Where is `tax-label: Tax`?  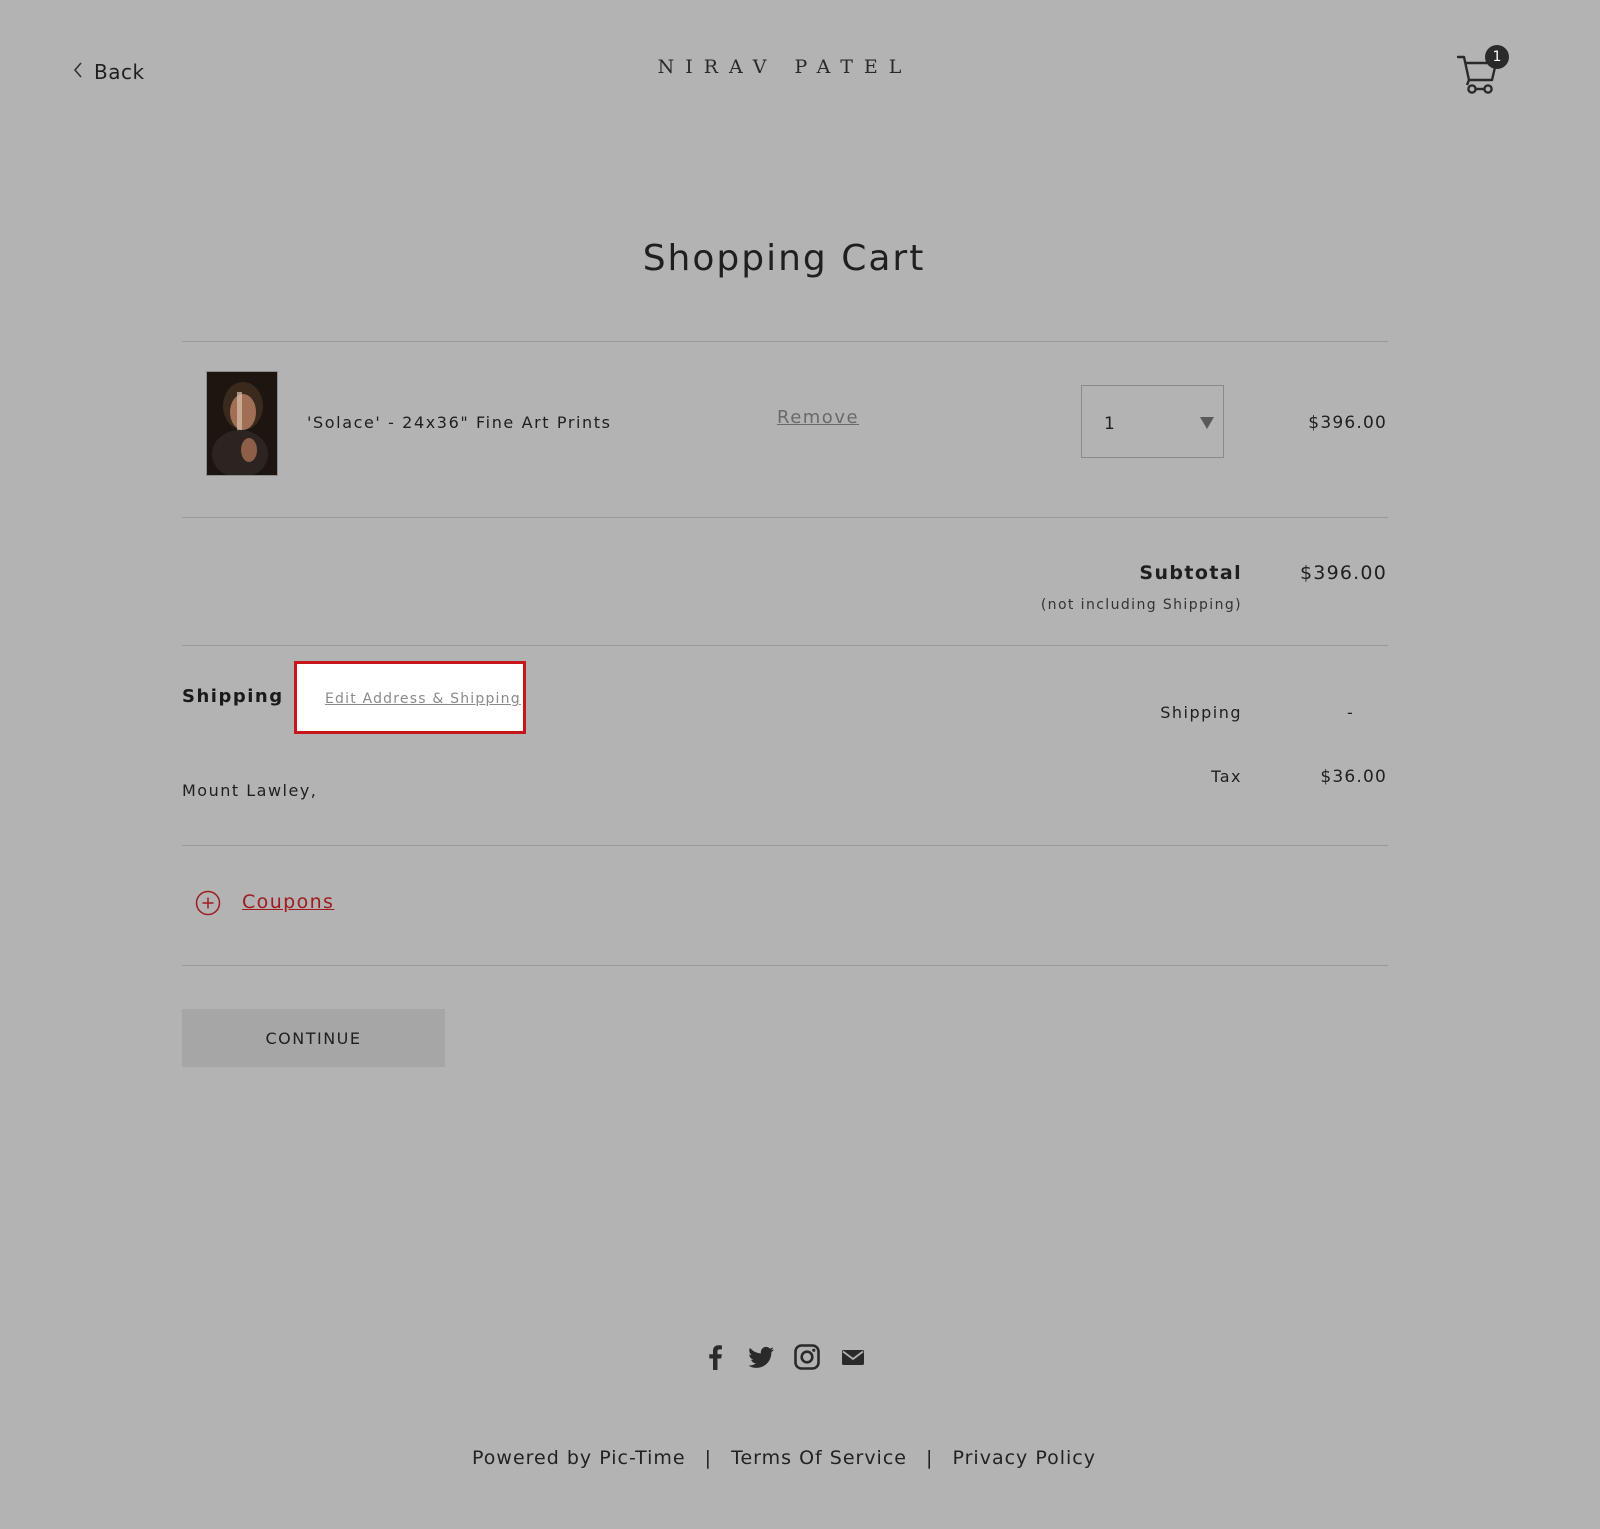 tax-label: Tax is located at coordinates (1226, 776).